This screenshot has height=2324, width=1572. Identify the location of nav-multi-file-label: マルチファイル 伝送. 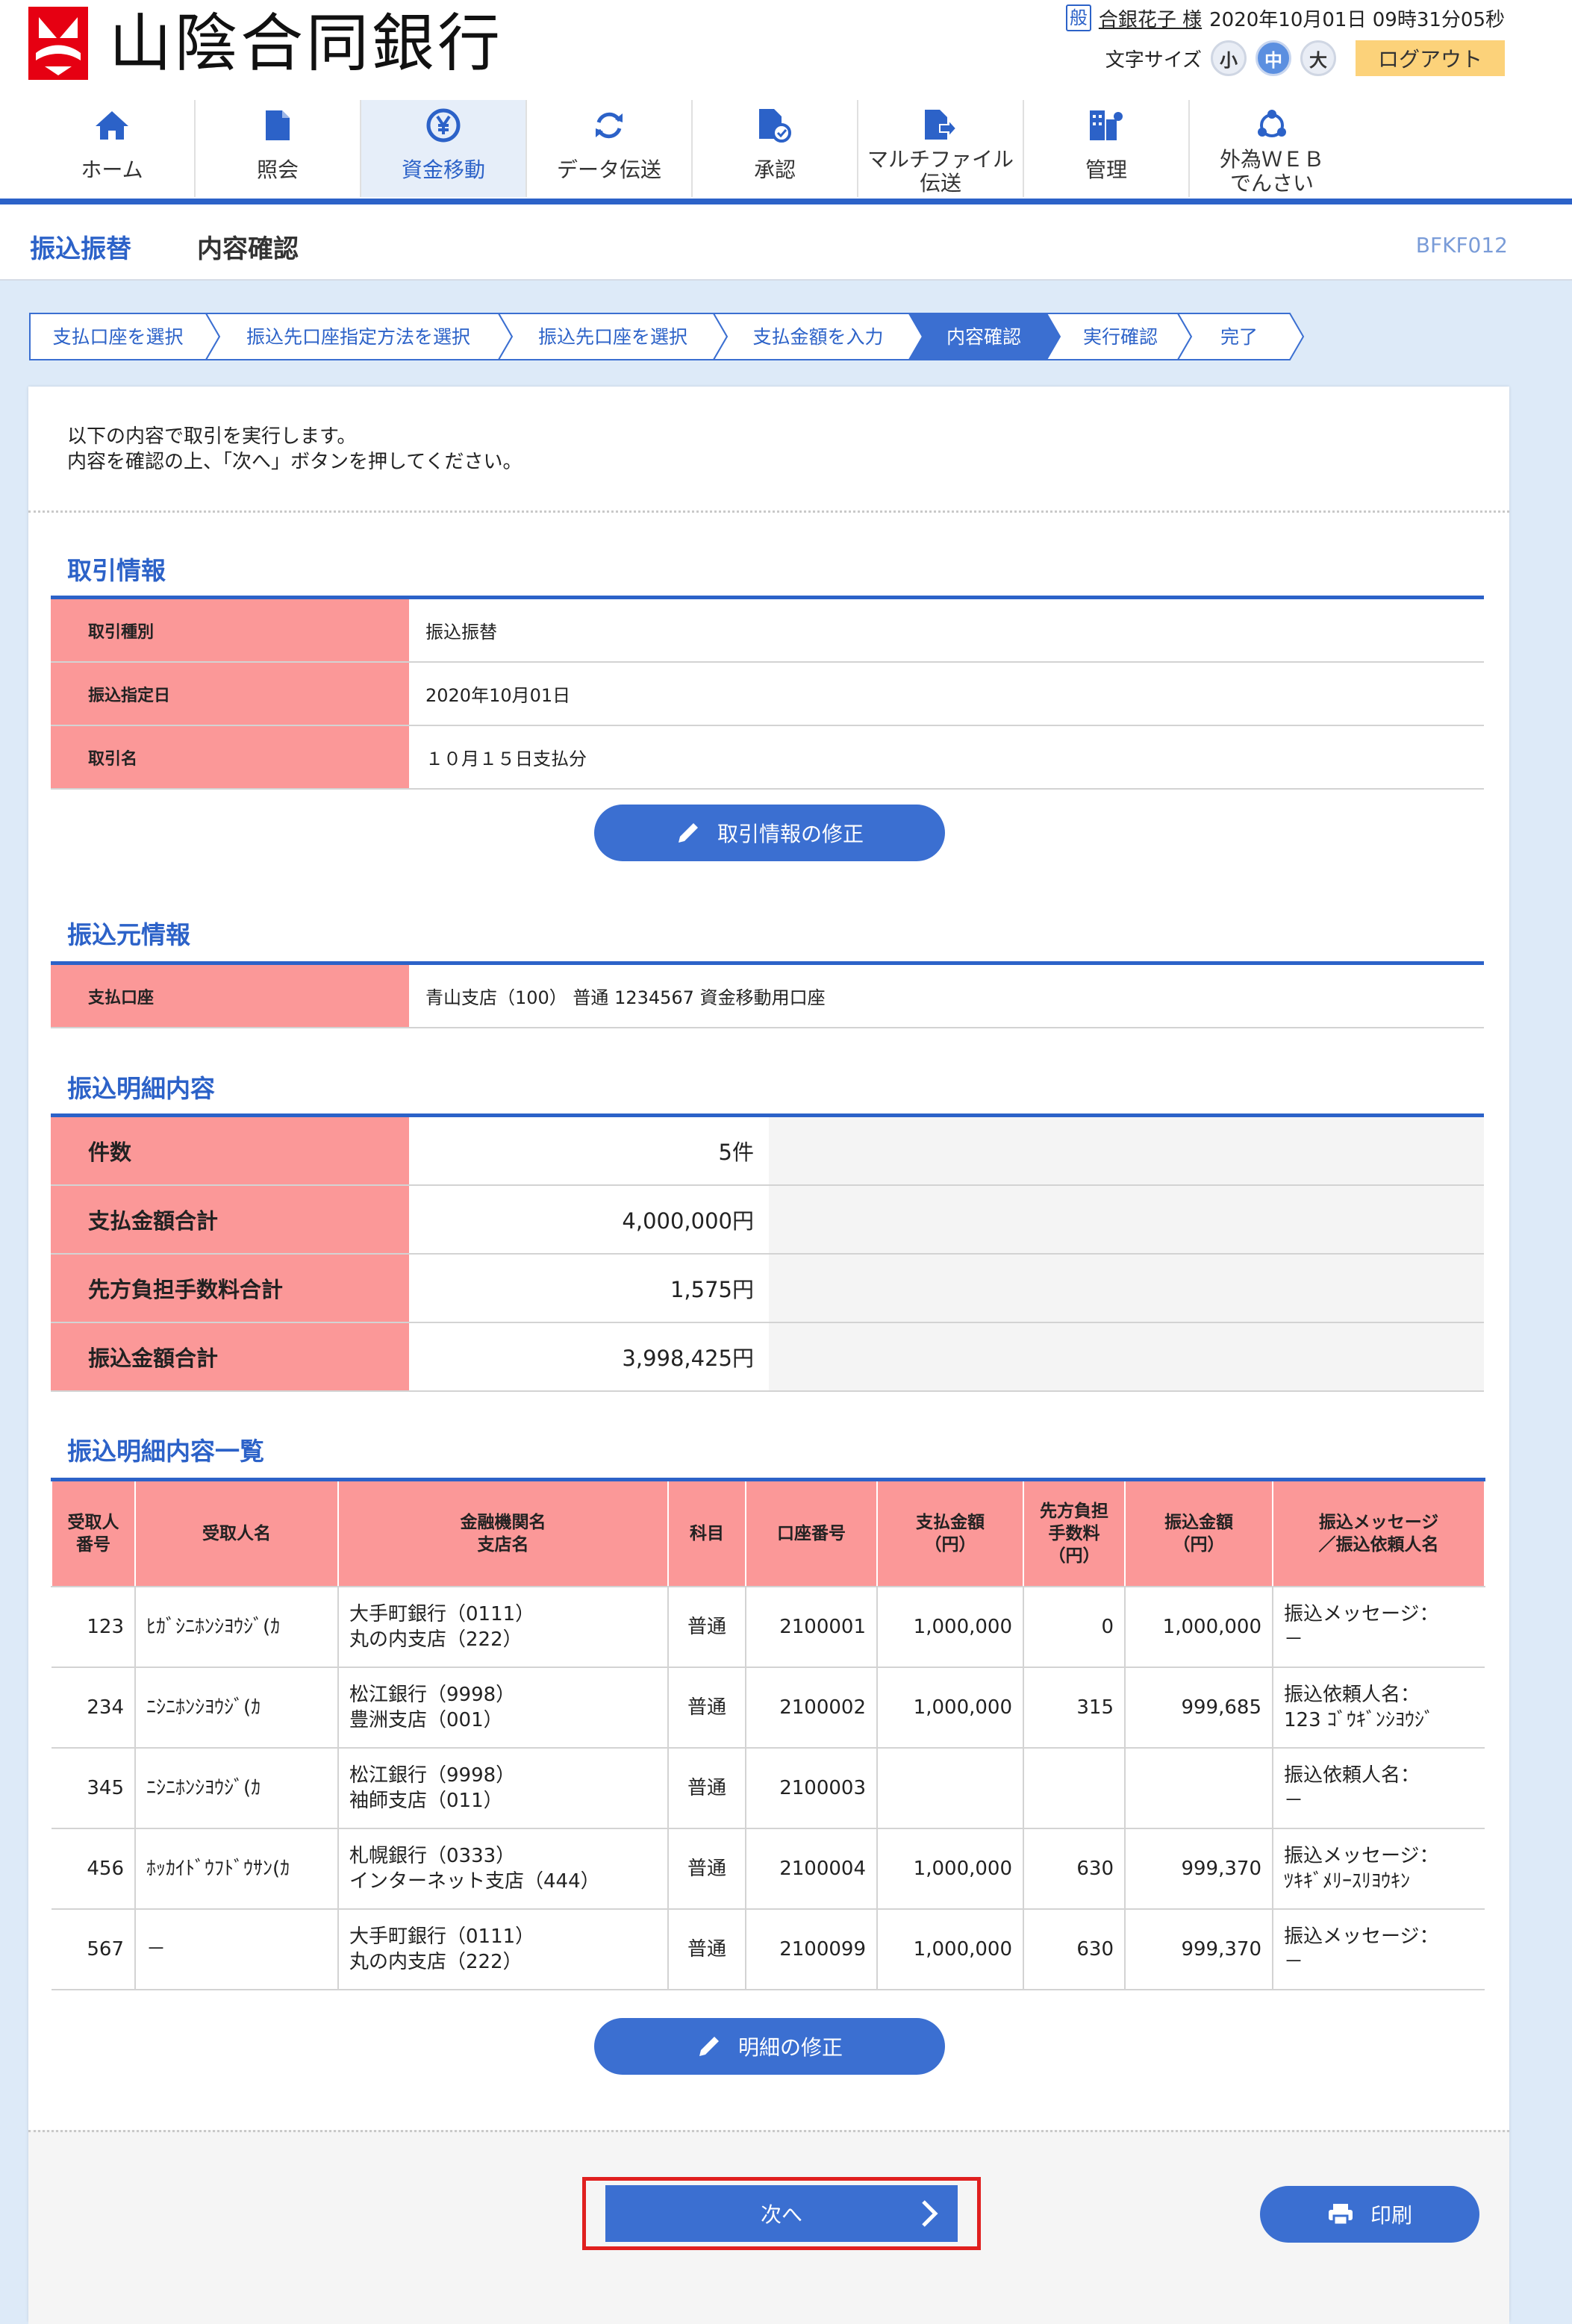
(941, 172).